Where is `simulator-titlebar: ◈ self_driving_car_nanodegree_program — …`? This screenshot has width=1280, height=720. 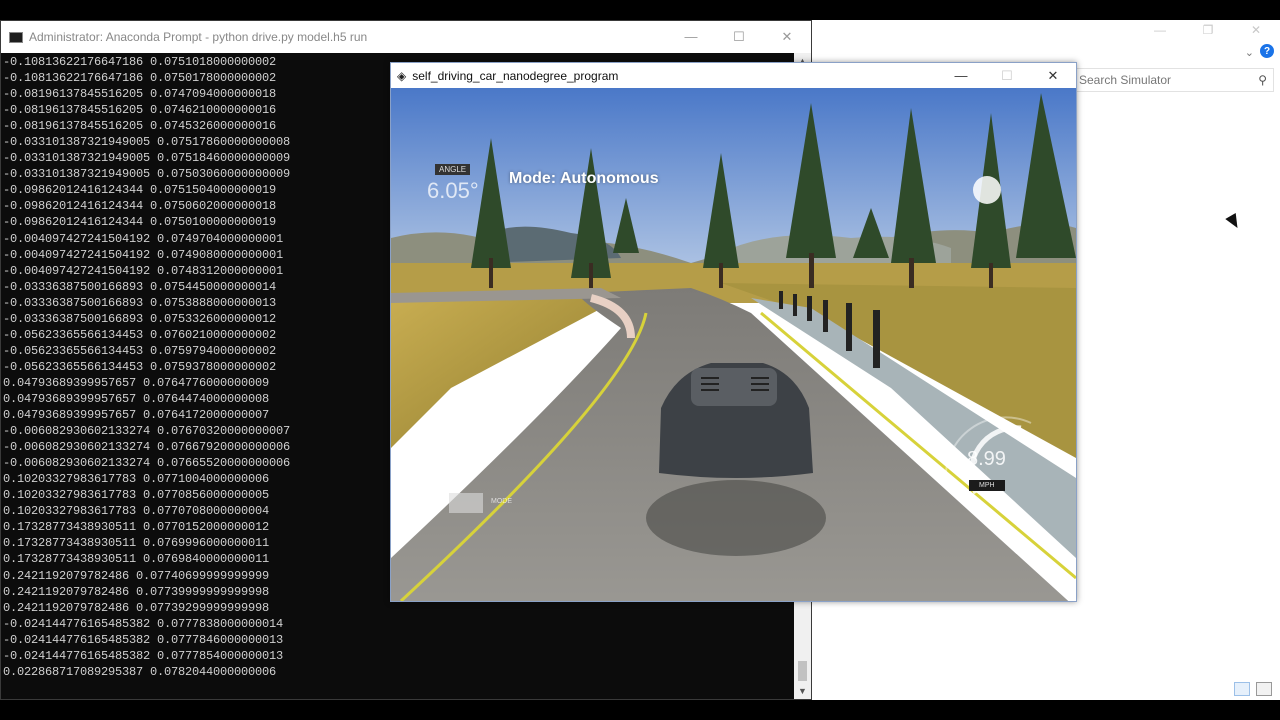 simulator-titlebar: ◈ self_driving_car_nanodegree_program — … is located at coordinates (733, 75).